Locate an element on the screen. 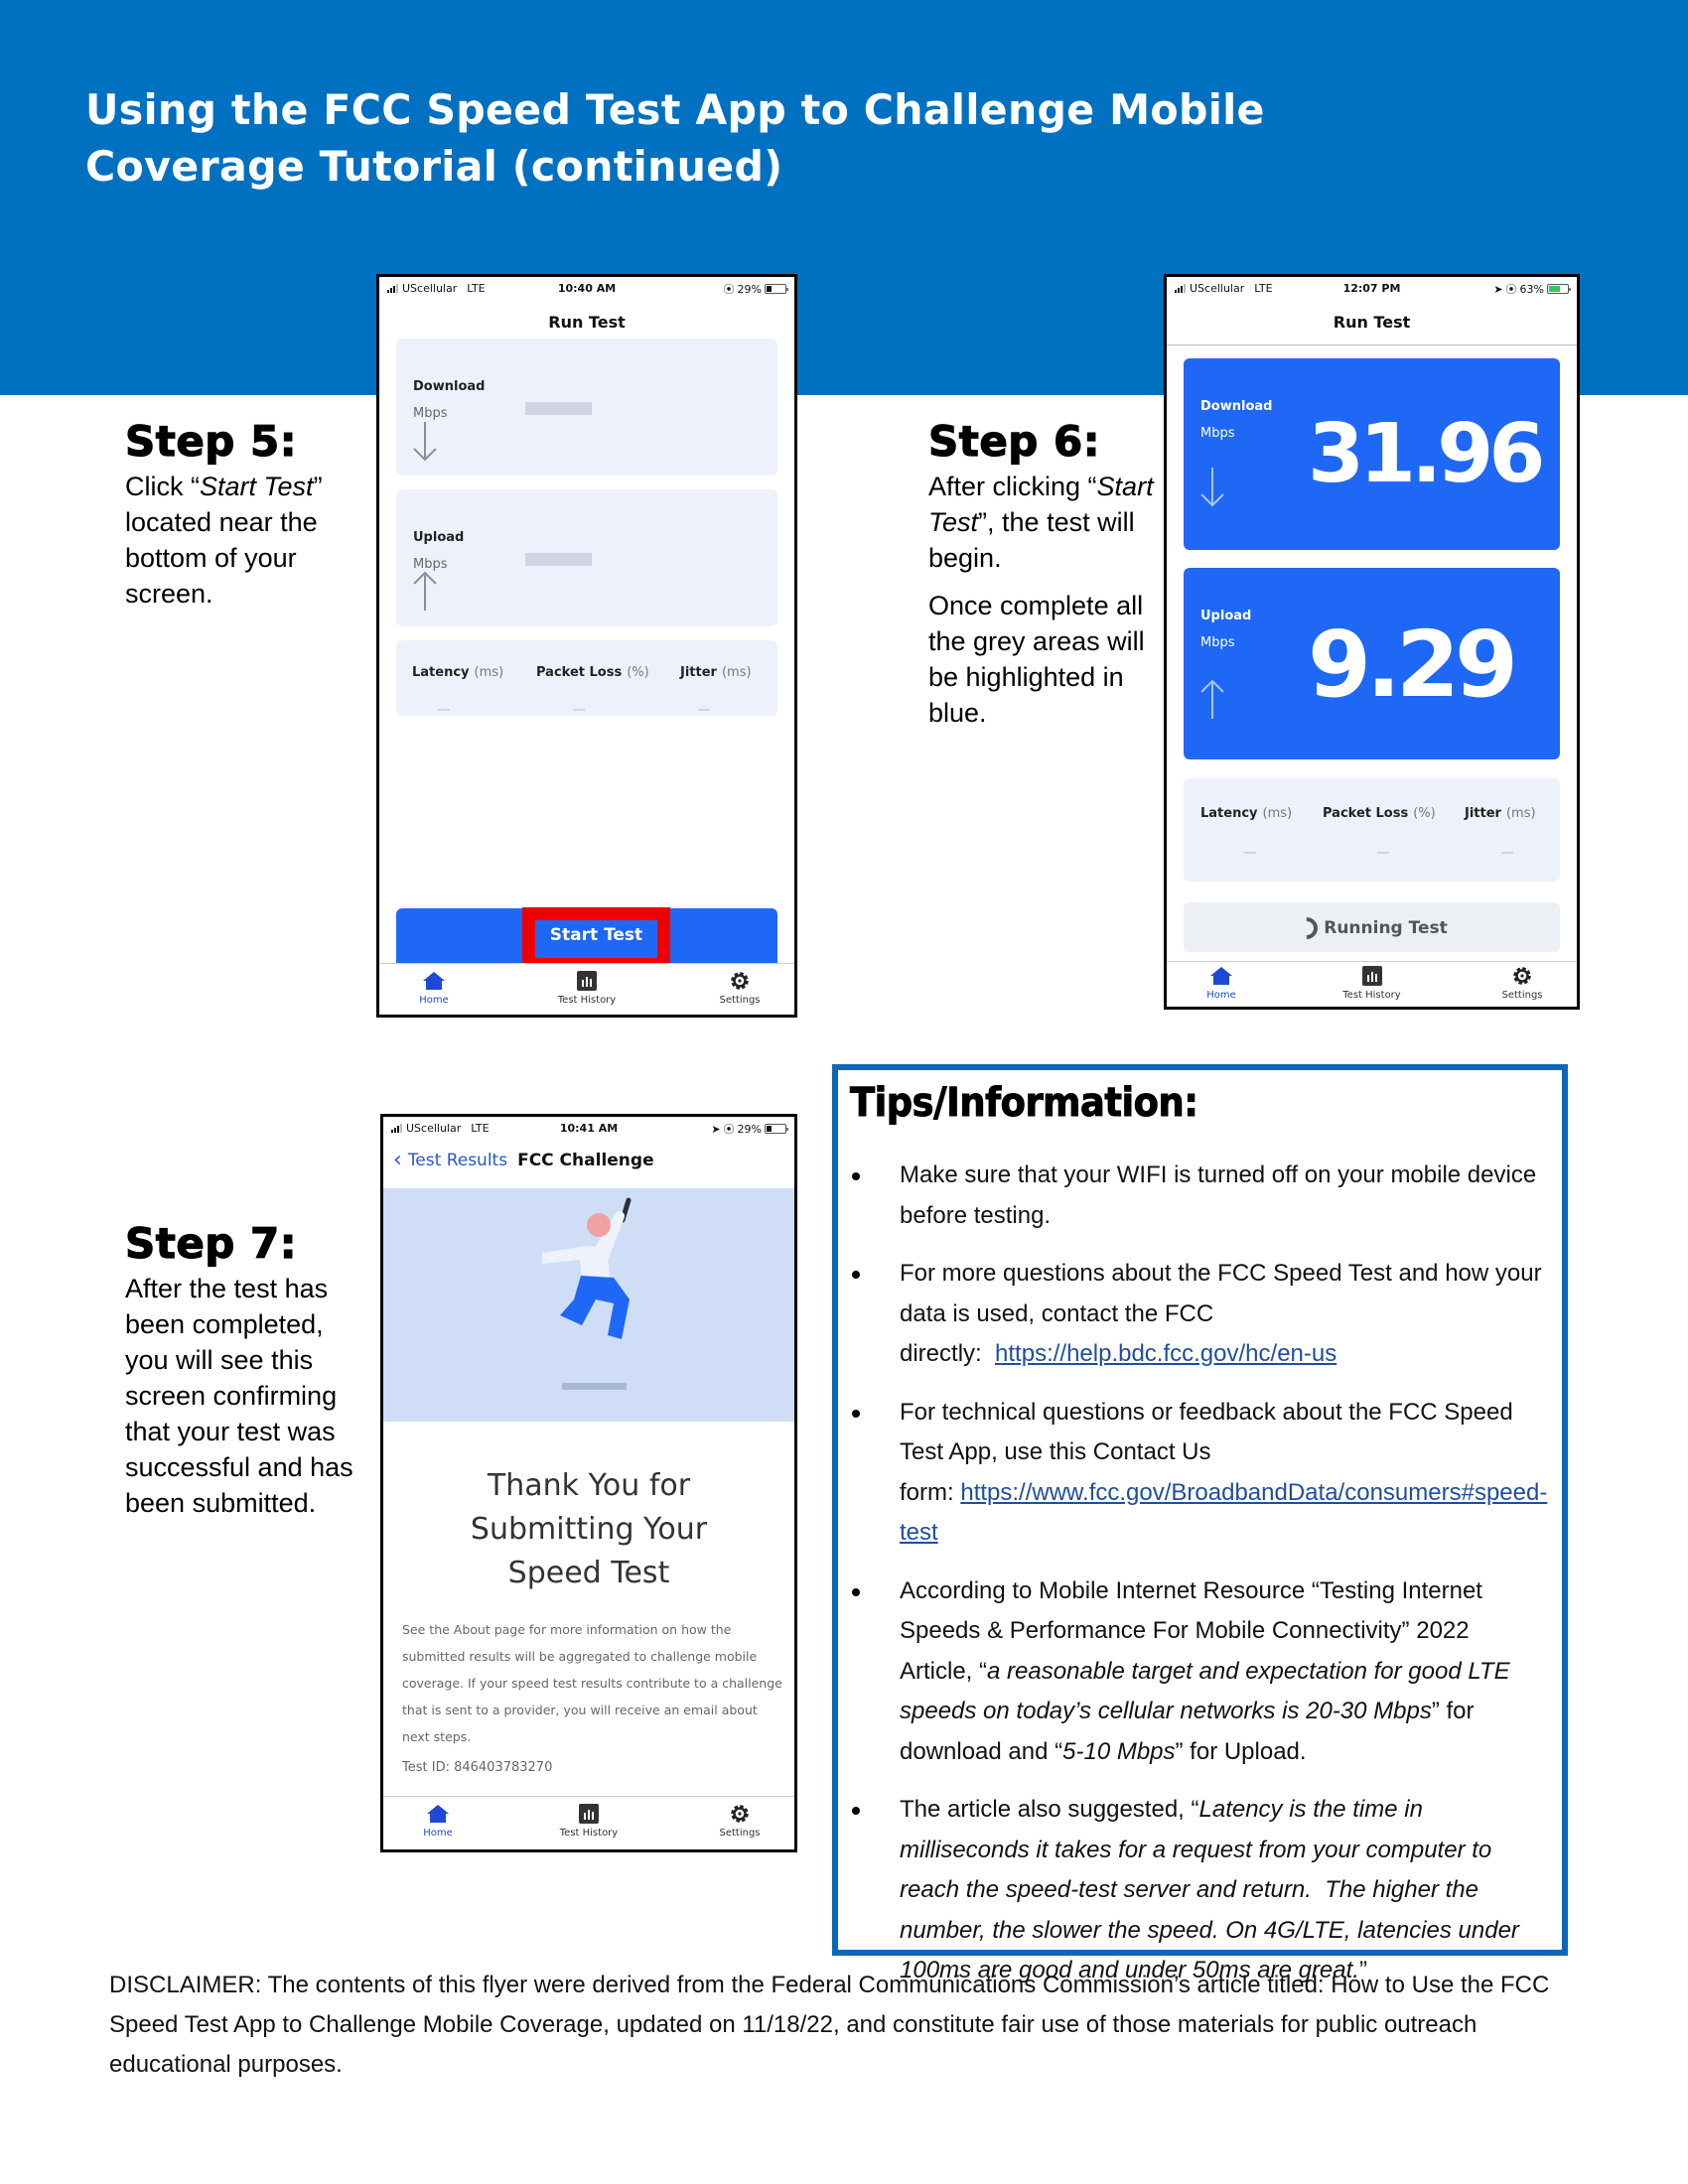 The height and width of the screenshot is (2184, 1688). upload-unit: Mbps is located at coordinates (1217, 642).